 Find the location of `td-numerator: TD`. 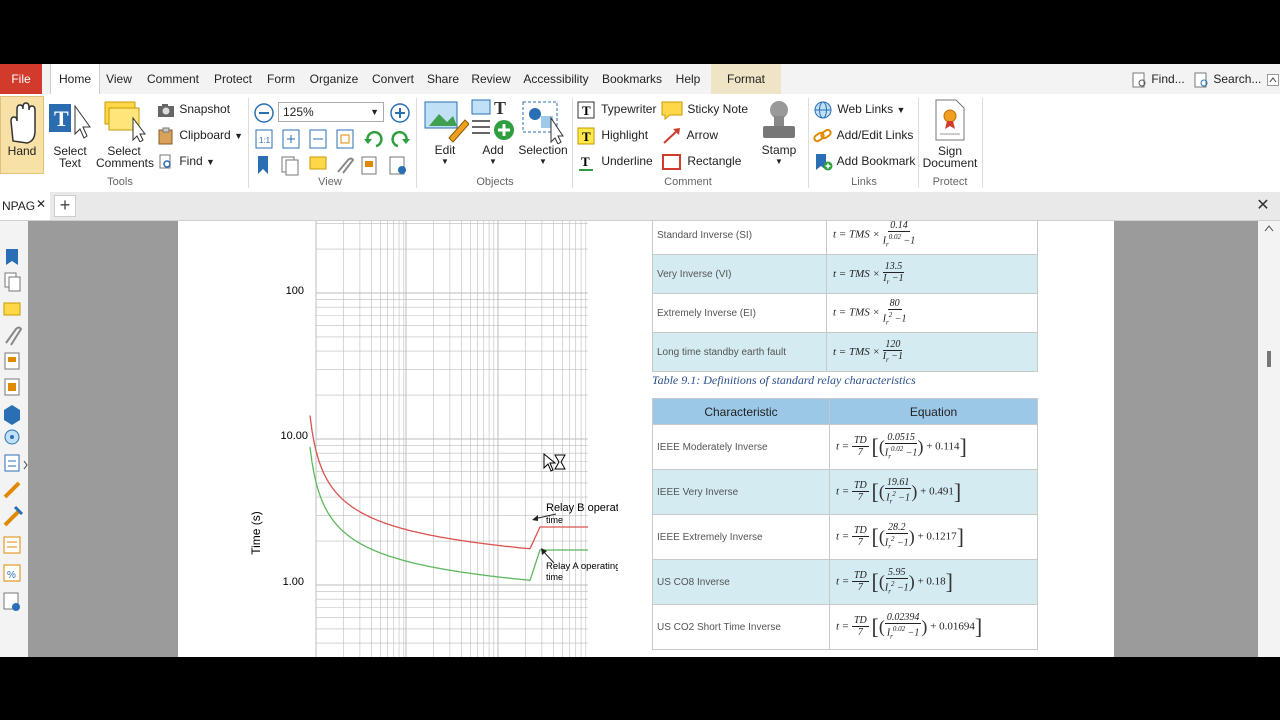

td-numerator: TD is located at coordinates (860, 486).